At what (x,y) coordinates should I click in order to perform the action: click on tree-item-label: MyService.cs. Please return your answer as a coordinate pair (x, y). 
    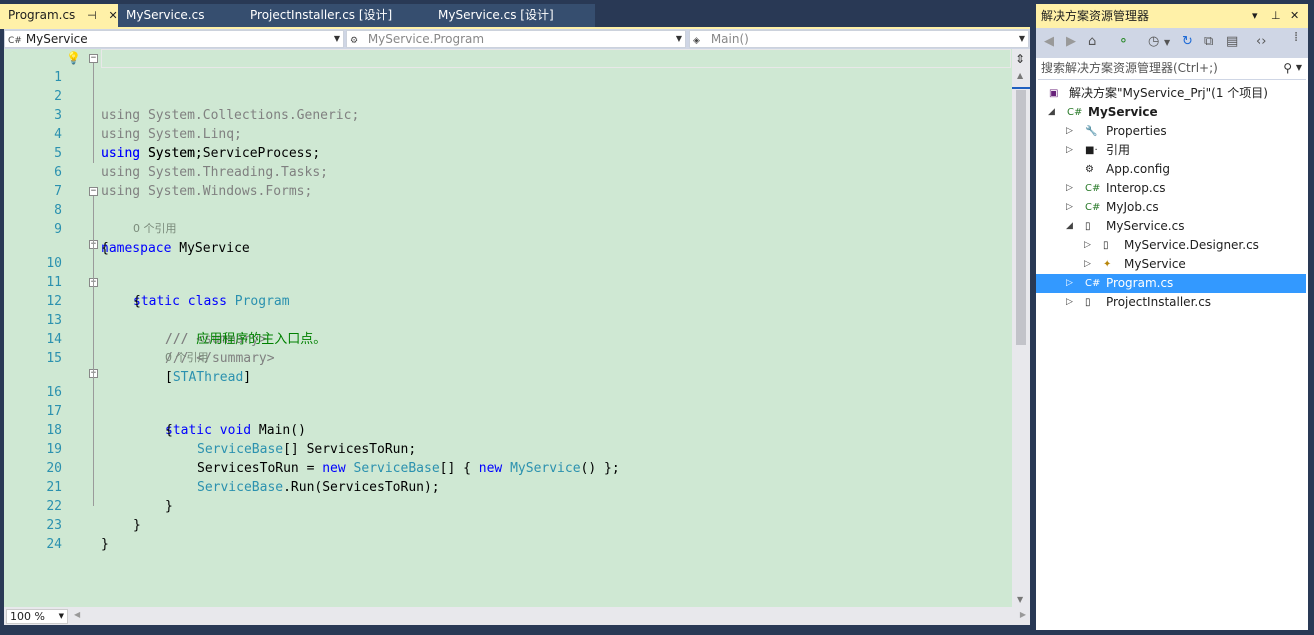
    Looking at the image, I should click on (1145, 226).